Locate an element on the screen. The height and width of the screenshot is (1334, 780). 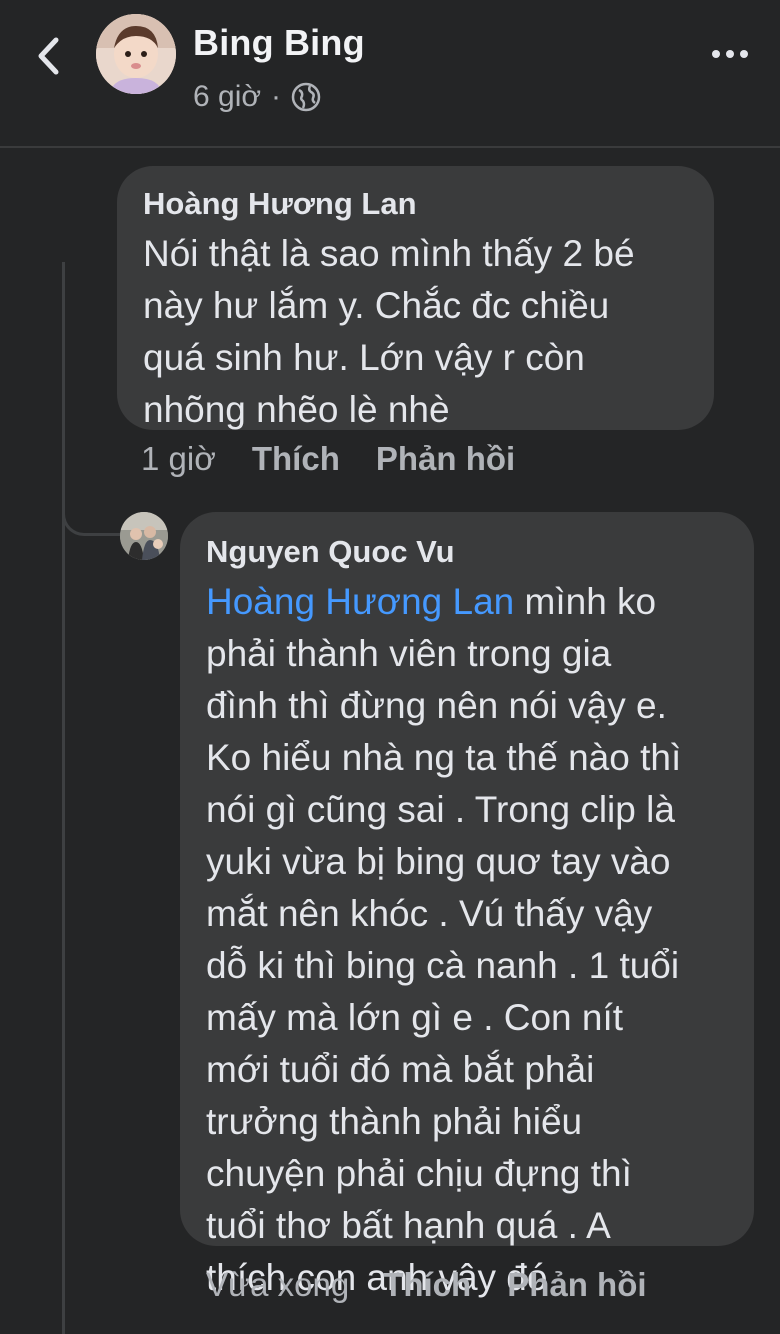
reply-connector is located at coordinates (91, 515).